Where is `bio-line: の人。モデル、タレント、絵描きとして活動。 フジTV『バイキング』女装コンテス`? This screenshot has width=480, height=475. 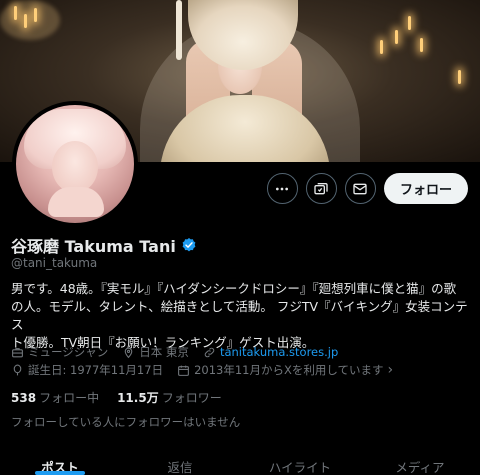
bio-line: の人。モデル、タレント、絵描きとして活動。 フジTV『バイキング』女装コンテス is located at coordinates (239, 315).